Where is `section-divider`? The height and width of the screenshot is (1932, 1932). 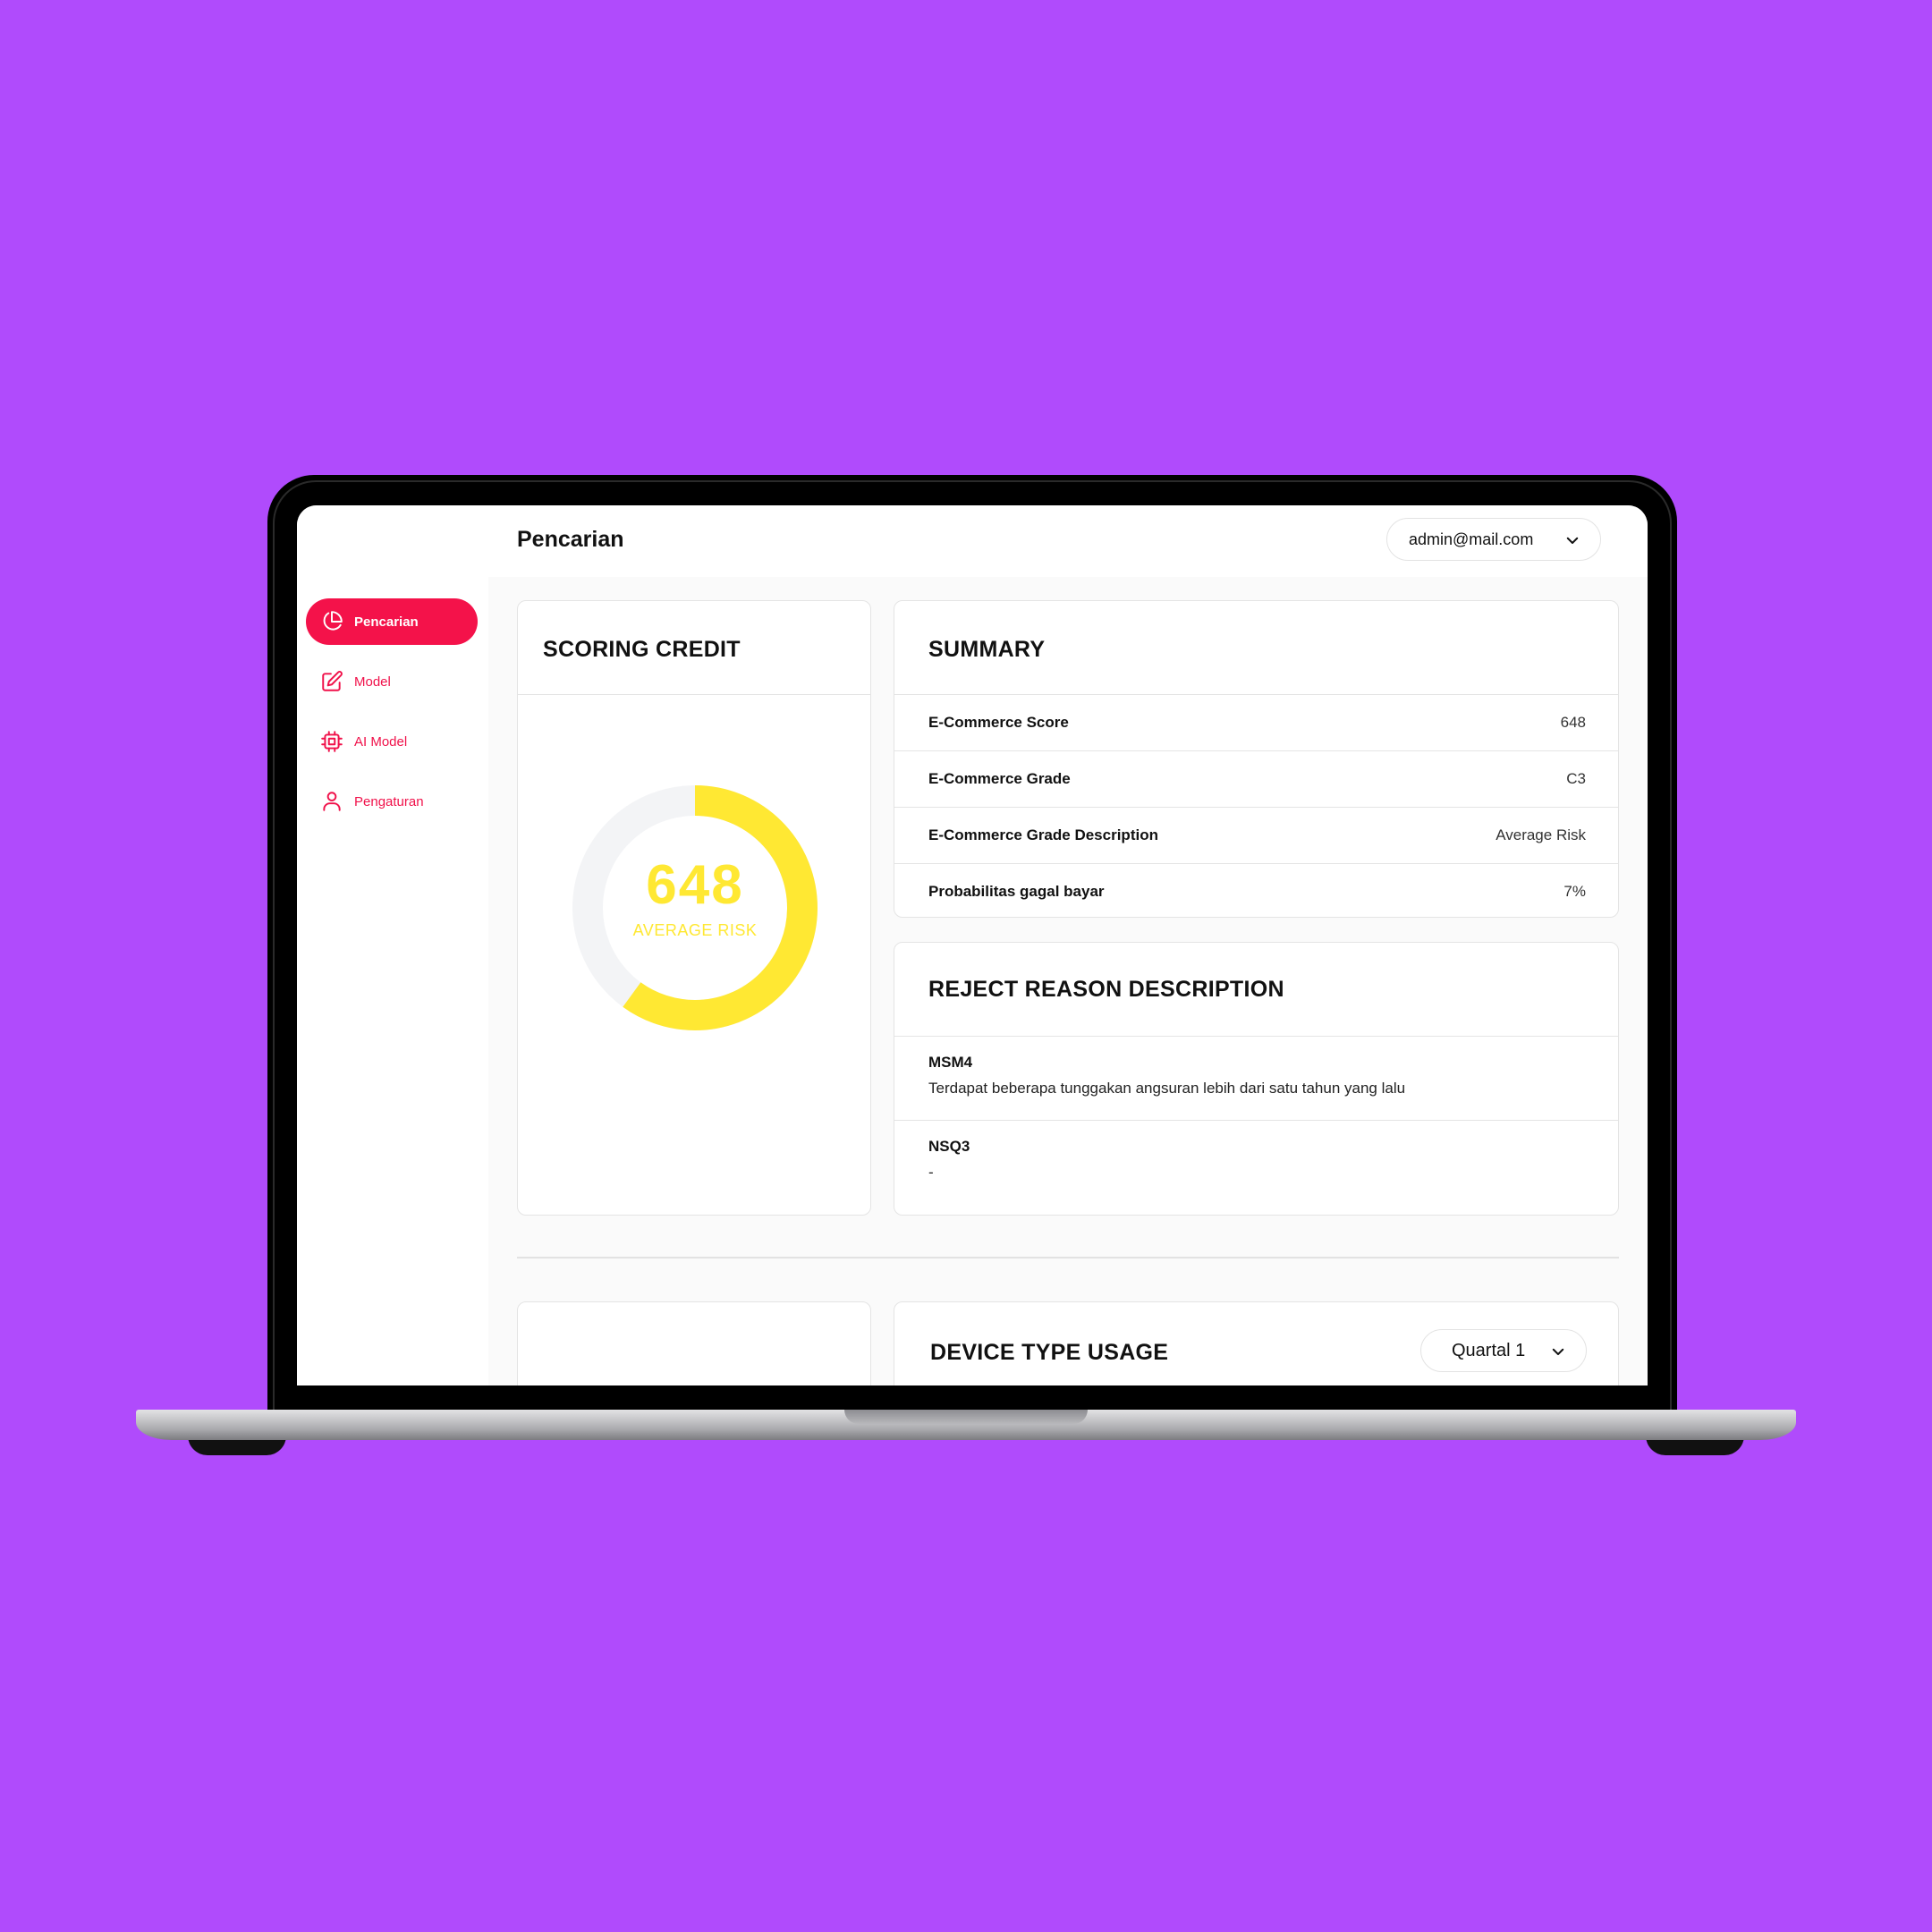
section-divider is located at coordinates (1068, 1257).